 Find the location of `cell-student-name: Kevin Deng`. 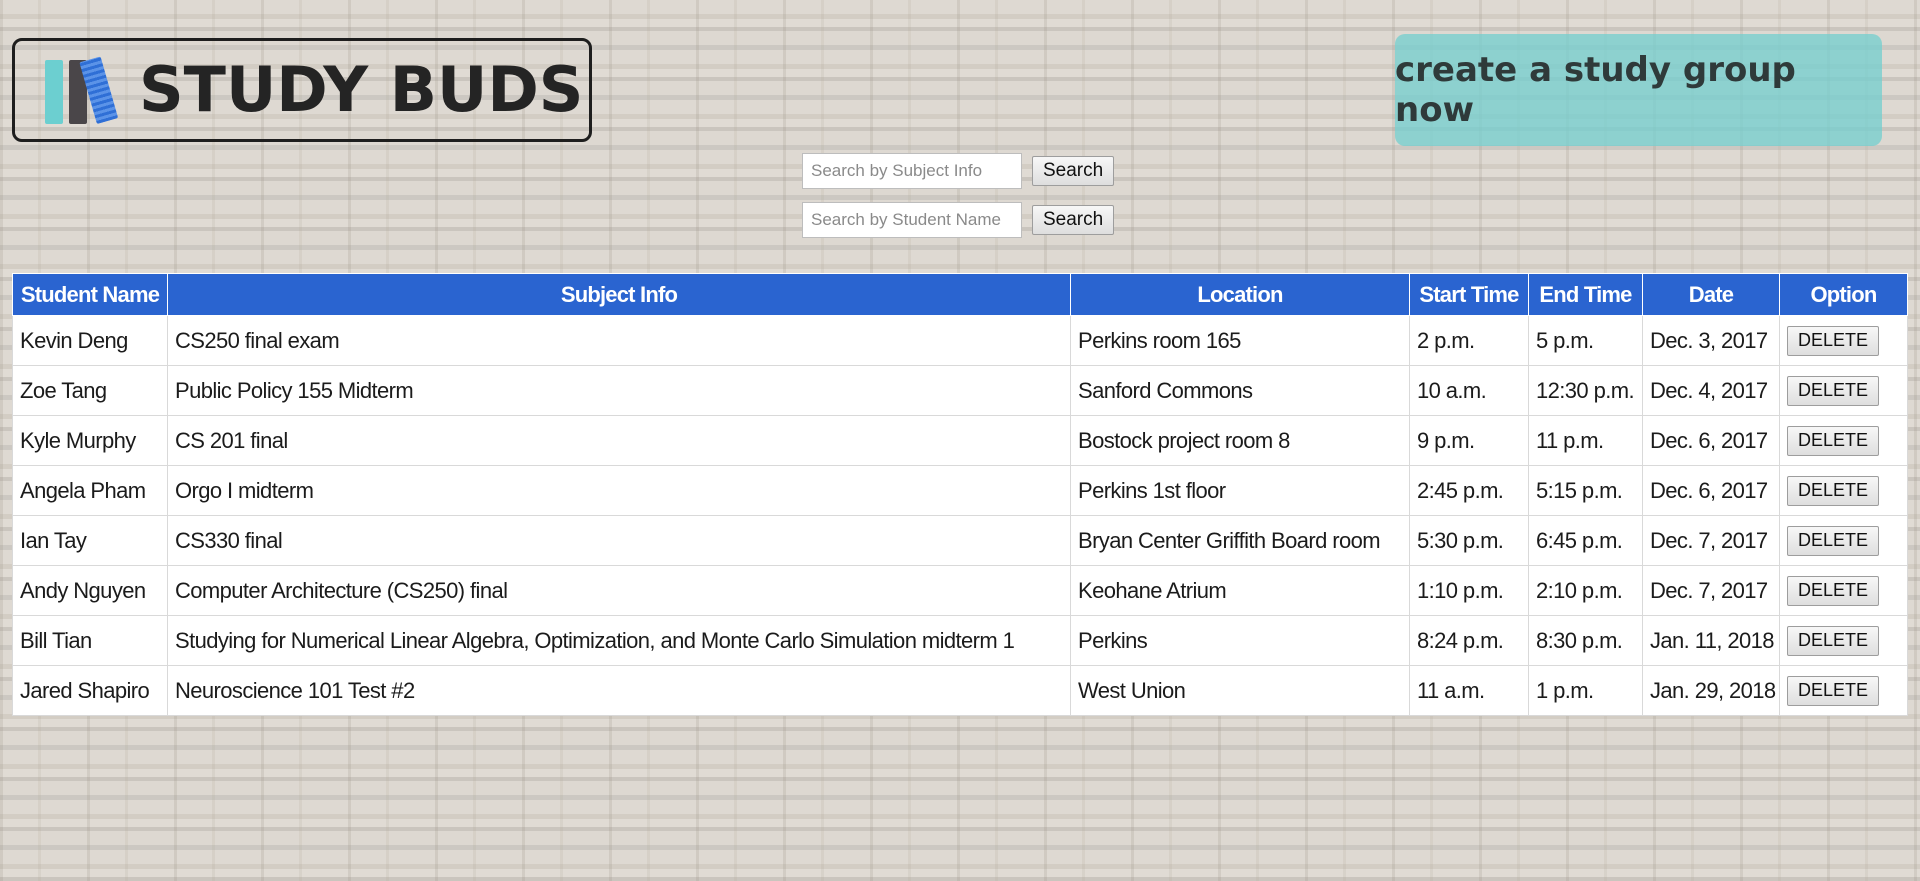

cell-student-name: Kevin Deng is located at coordinates (90, 340).